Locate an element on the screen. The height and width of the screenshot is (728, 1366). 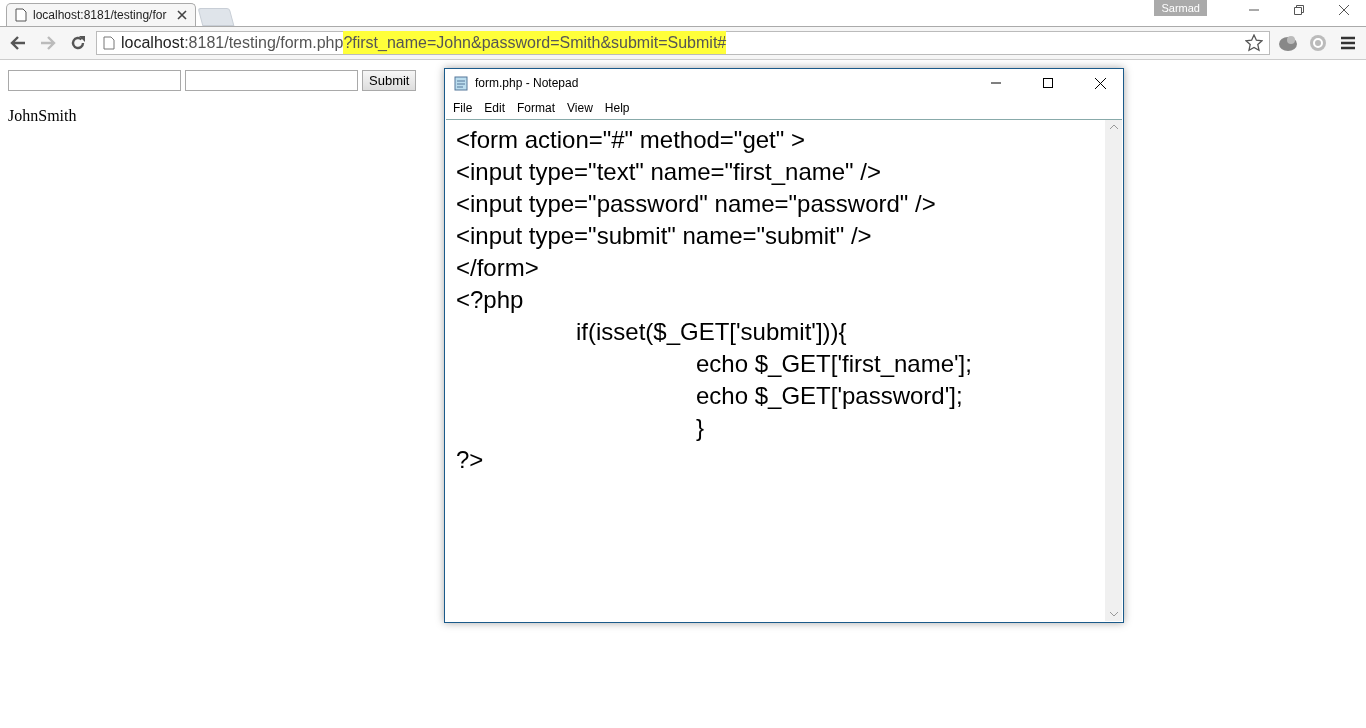
window-title: form.php - Notepad is located at coordinates (527, 83).